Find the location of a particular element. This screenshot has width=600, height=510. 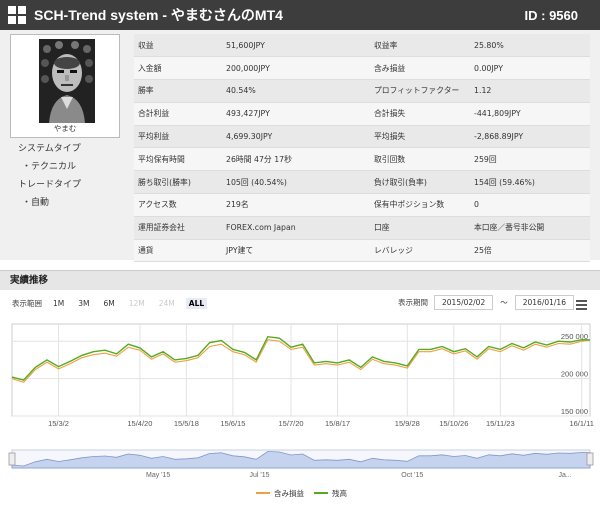

stat-label: 平均保有時間 is located at coordinates (178, 159).